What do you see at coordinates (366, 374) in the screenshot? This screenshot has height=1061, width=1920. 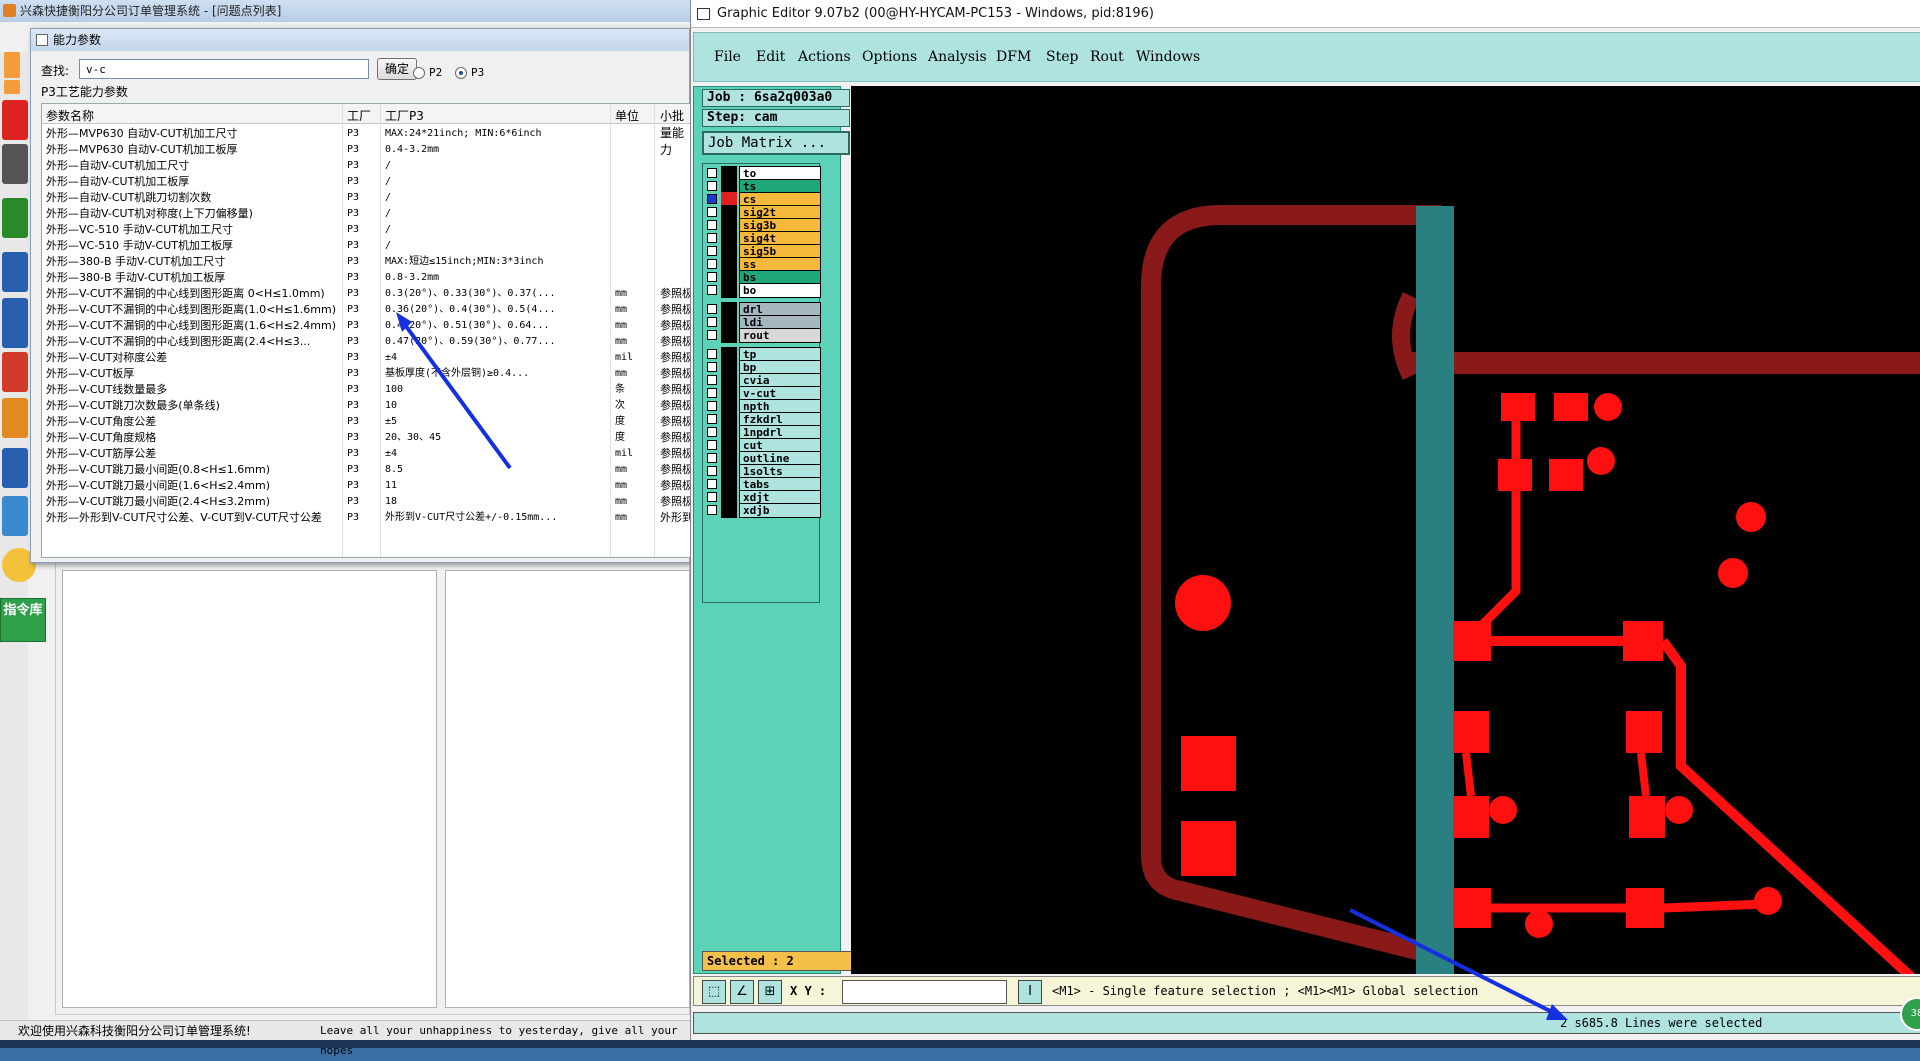 I see `table-row: 外形—V-CUT板厚 P3 基板厚度(不含外层铜)≥0.4... mm 参照极限能力` at bounding box center [366, 374].